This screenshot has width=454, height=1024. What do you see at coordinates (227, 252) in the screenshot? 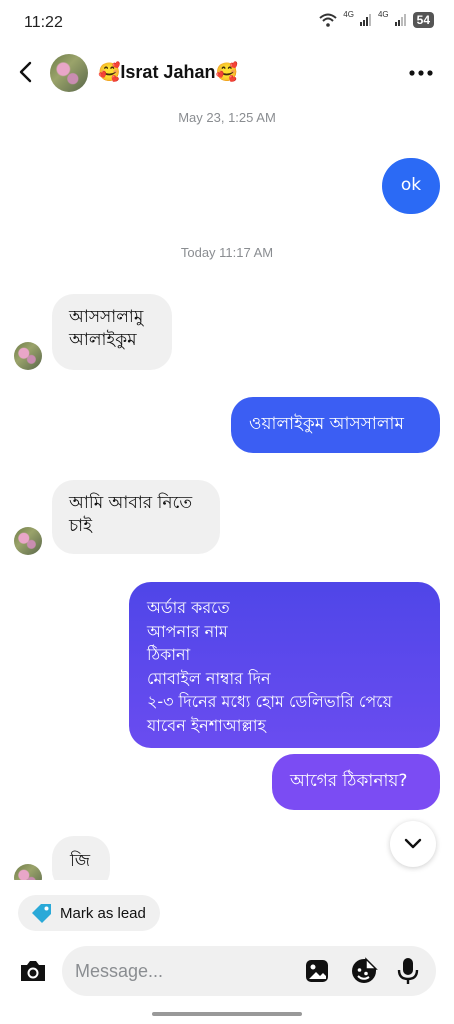
I see `timestamp: Today 11:17 AM` at bounding box center [227, 252].